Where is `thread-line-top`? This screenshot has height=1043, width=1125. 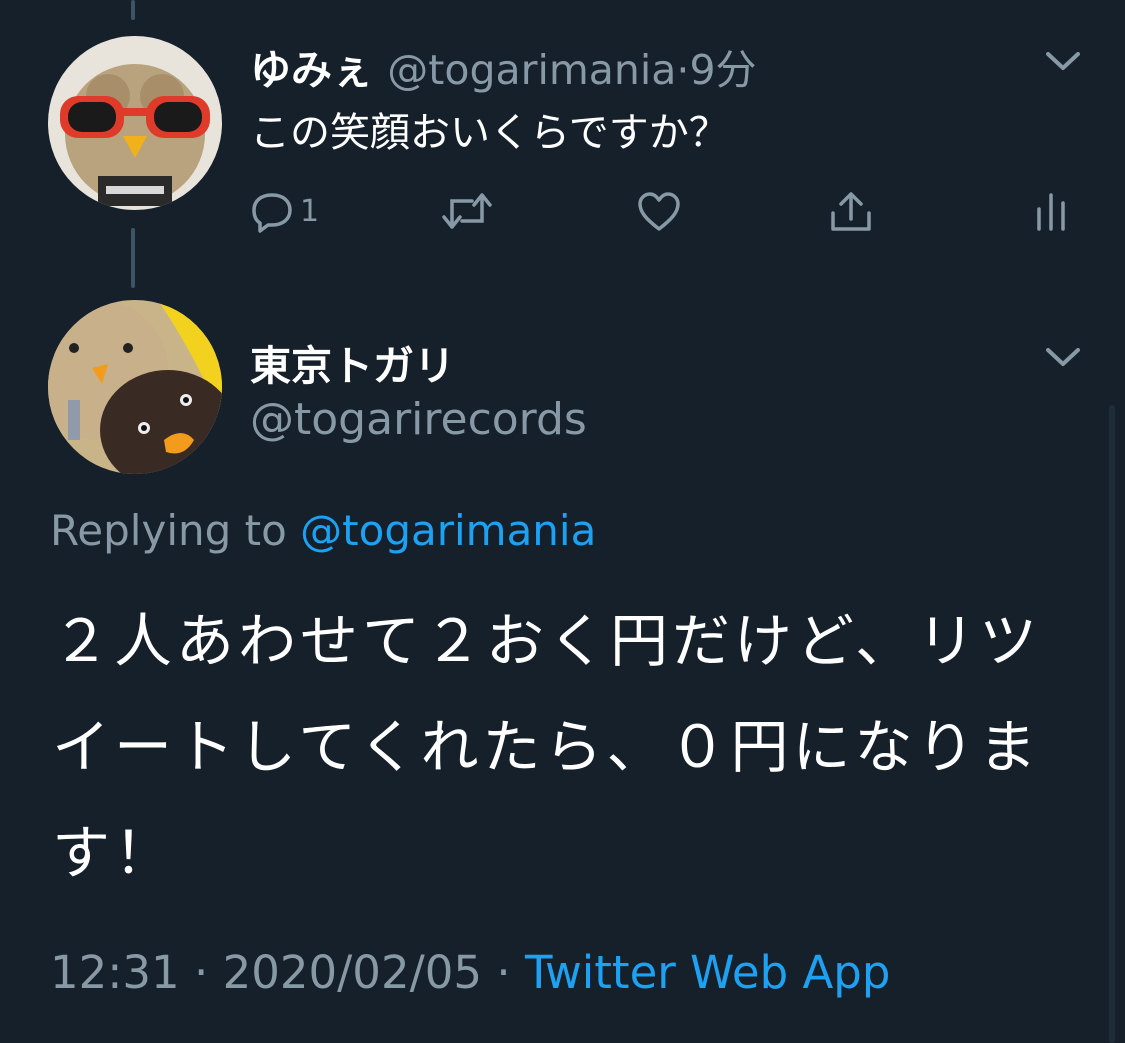 thread-line-top is located at coordinates (133, 10).